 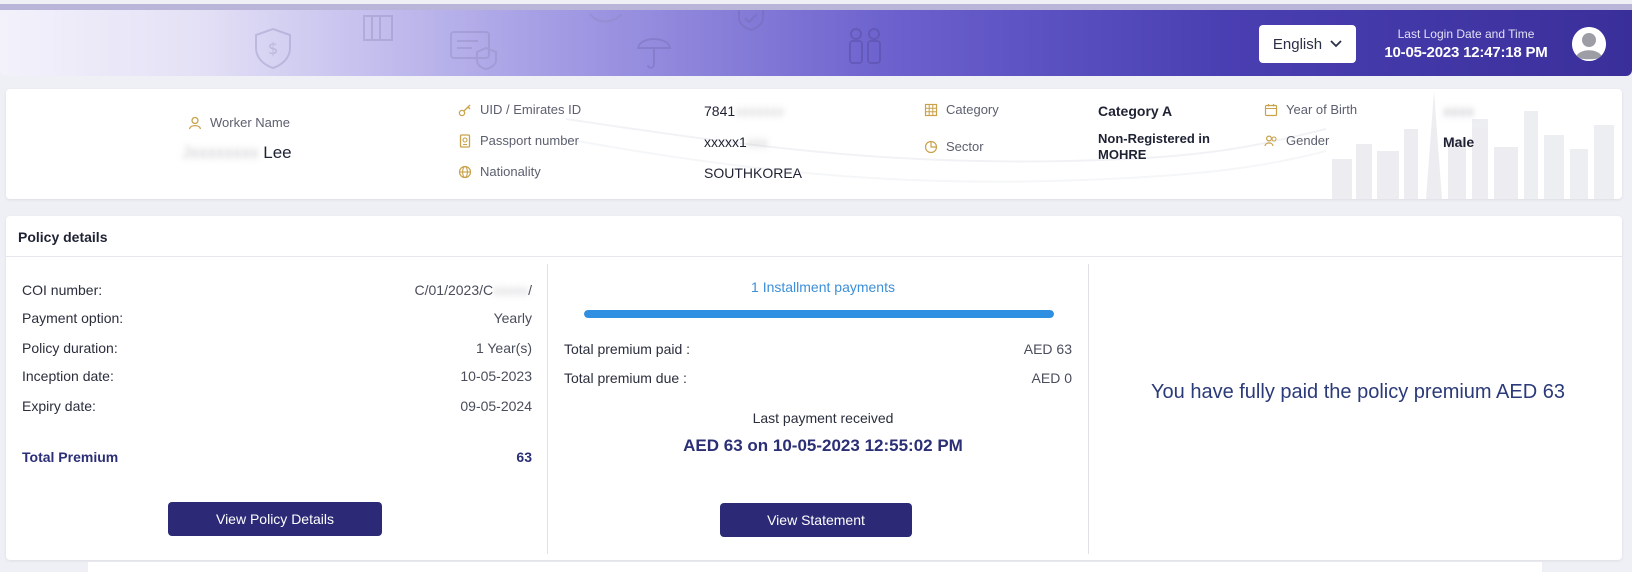 What do you see at coordinates (70, 348) in the screenshot?
I see `policy-duration-label: Policy duration:` at bounding box center [70, 348].